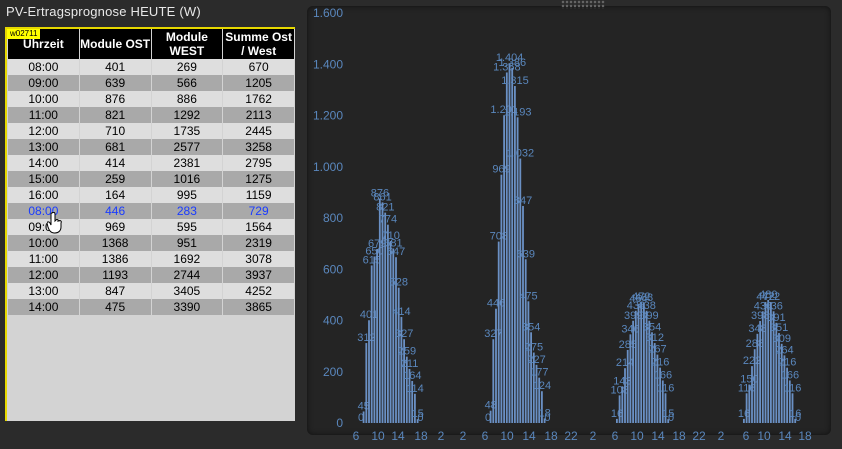  What do you see at coordinates (622, 381) in the screenshot?
I see `bar-value-label: 143` at bounding box center [622, 381].